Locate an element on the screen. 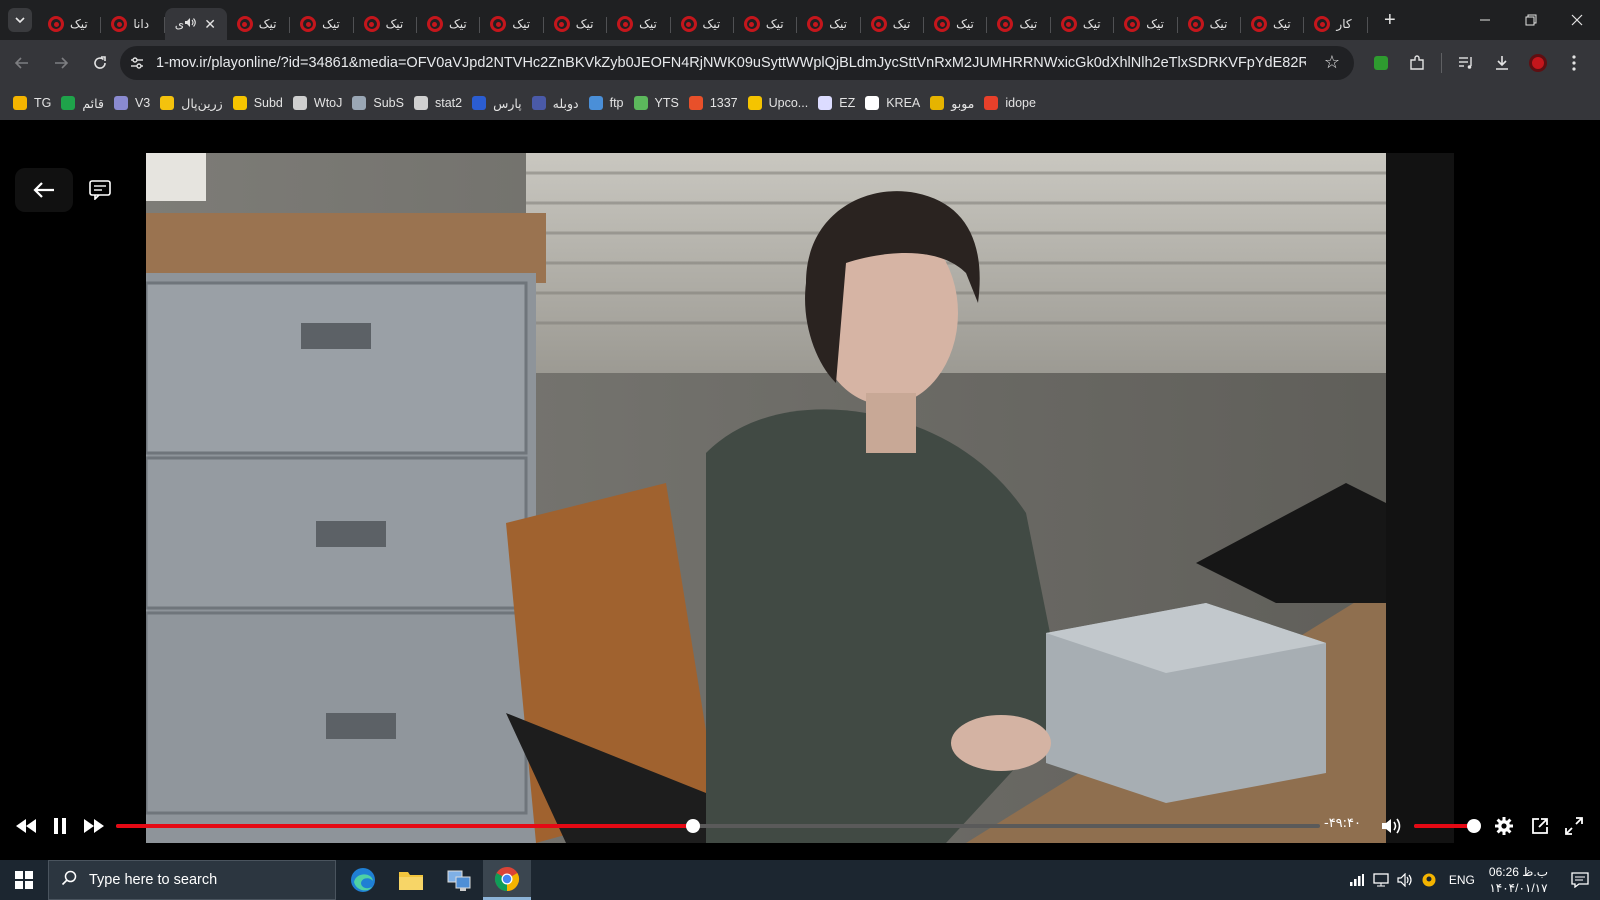 This screenshot has height=900, width=1600. mobo-icon is located at coordinates (937, 103).